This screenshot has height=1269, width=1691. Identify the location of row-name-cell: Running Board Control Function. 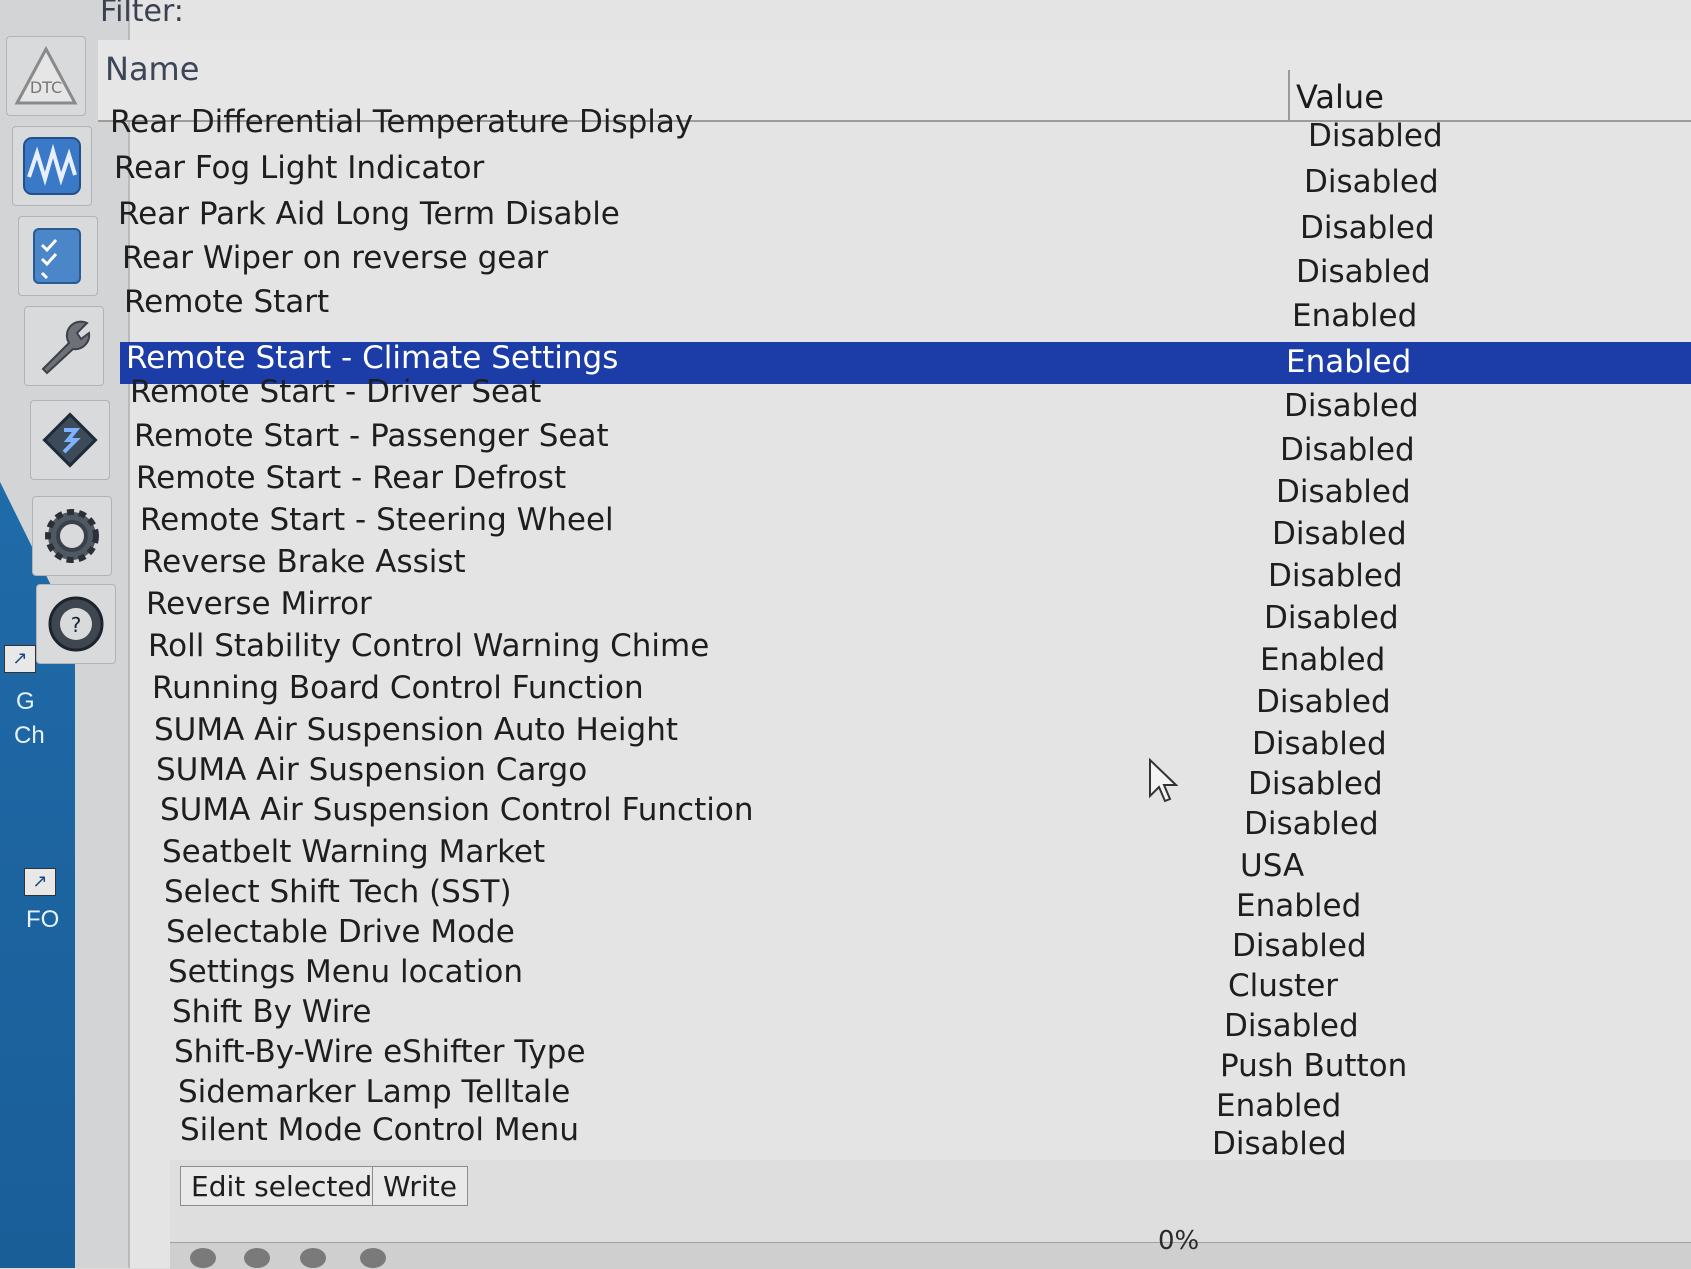
(398, 688).